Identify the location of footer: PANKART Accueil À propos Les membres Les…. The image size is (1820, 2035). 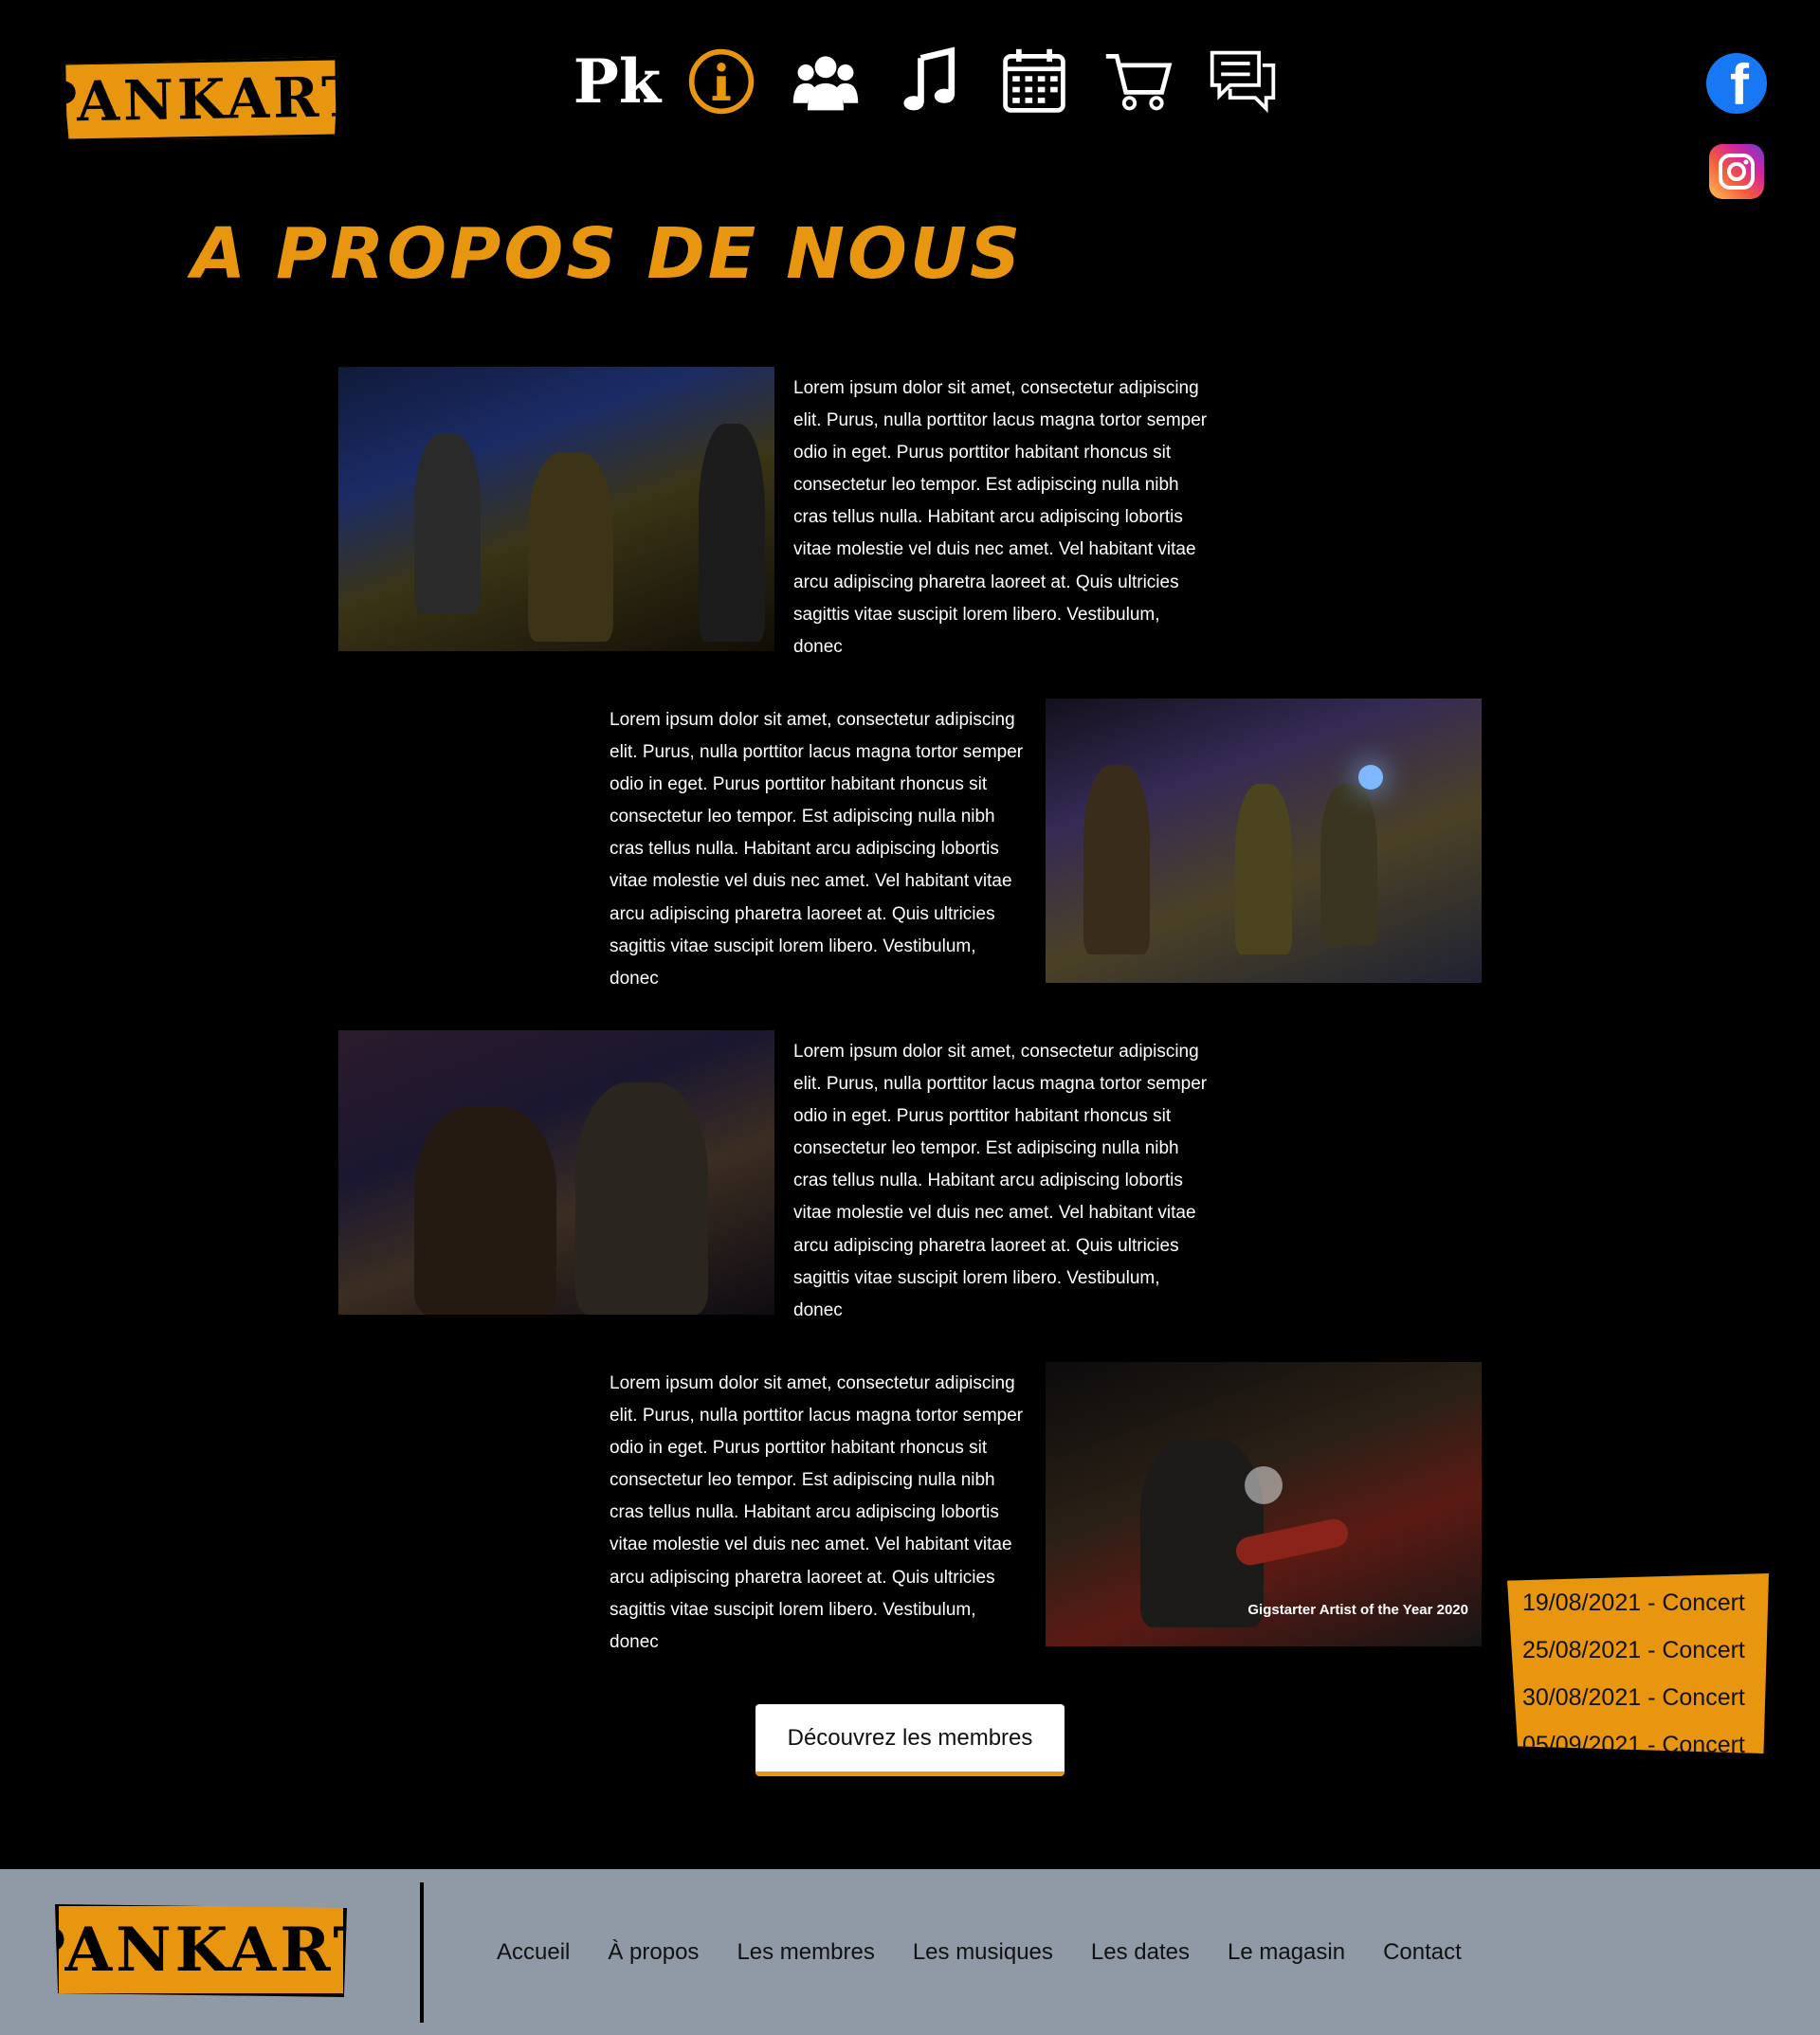
(910, 1952).